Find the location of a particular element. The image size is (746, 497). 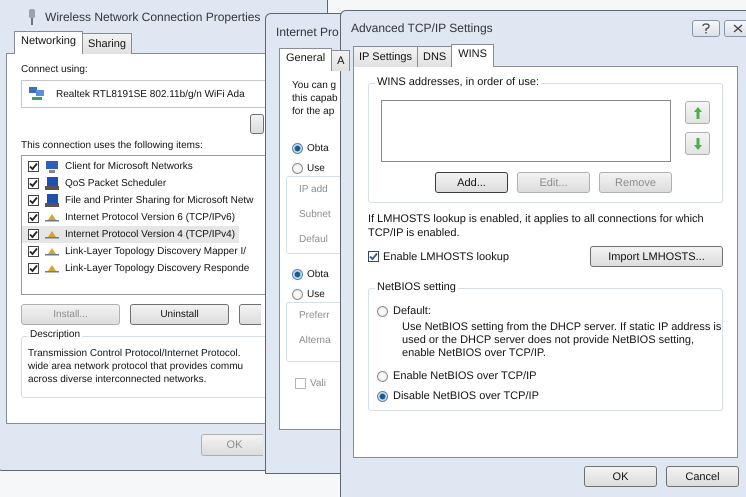

move-up-button is located at coordinates (697, 112).